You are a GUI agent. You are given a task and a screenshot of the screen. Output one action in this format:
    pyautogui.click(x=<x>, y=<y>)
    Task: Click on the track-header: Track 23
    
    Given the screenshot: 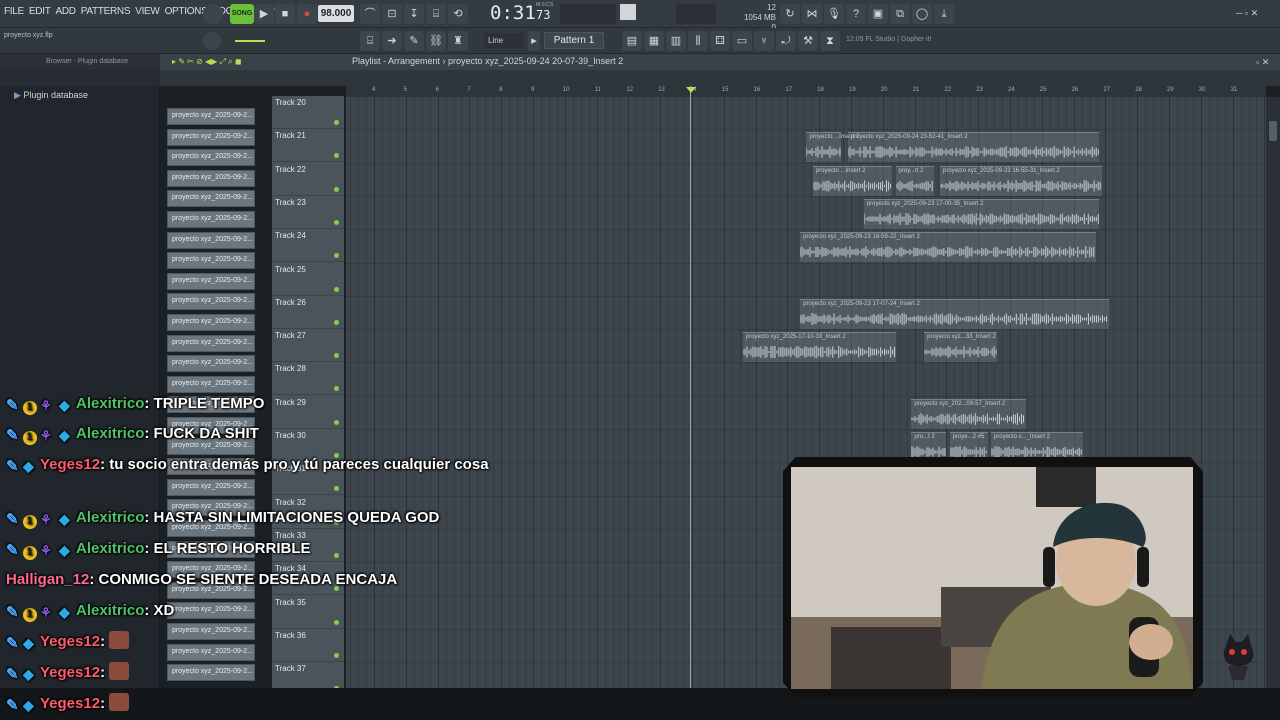 What is the action you would take?
    pyautogui.click(x=308, y=212)
    